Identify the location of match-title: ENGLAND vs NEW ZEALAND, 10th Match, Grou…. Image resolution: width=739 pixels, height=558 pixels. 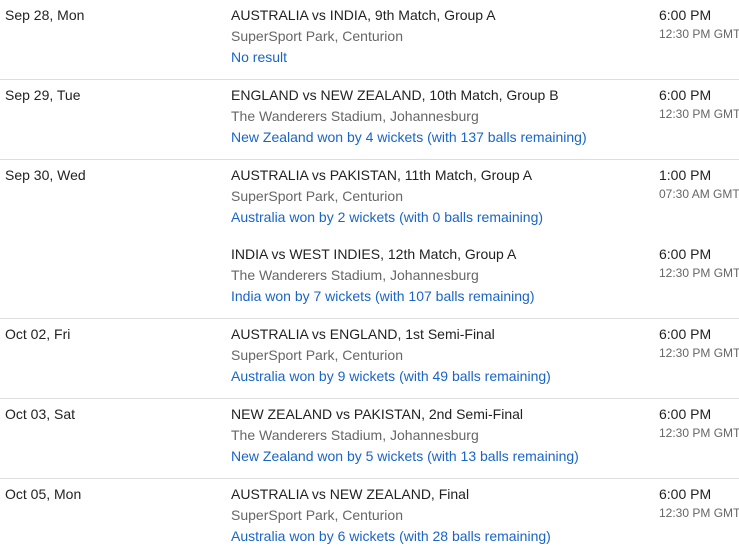
(395, 95).